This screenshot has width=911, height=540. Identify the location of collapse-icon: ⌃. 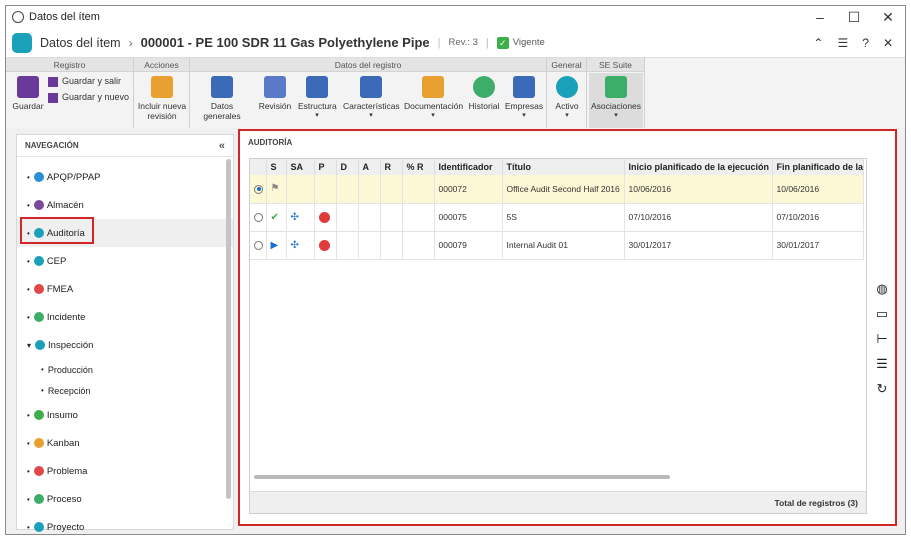
(818, 43).